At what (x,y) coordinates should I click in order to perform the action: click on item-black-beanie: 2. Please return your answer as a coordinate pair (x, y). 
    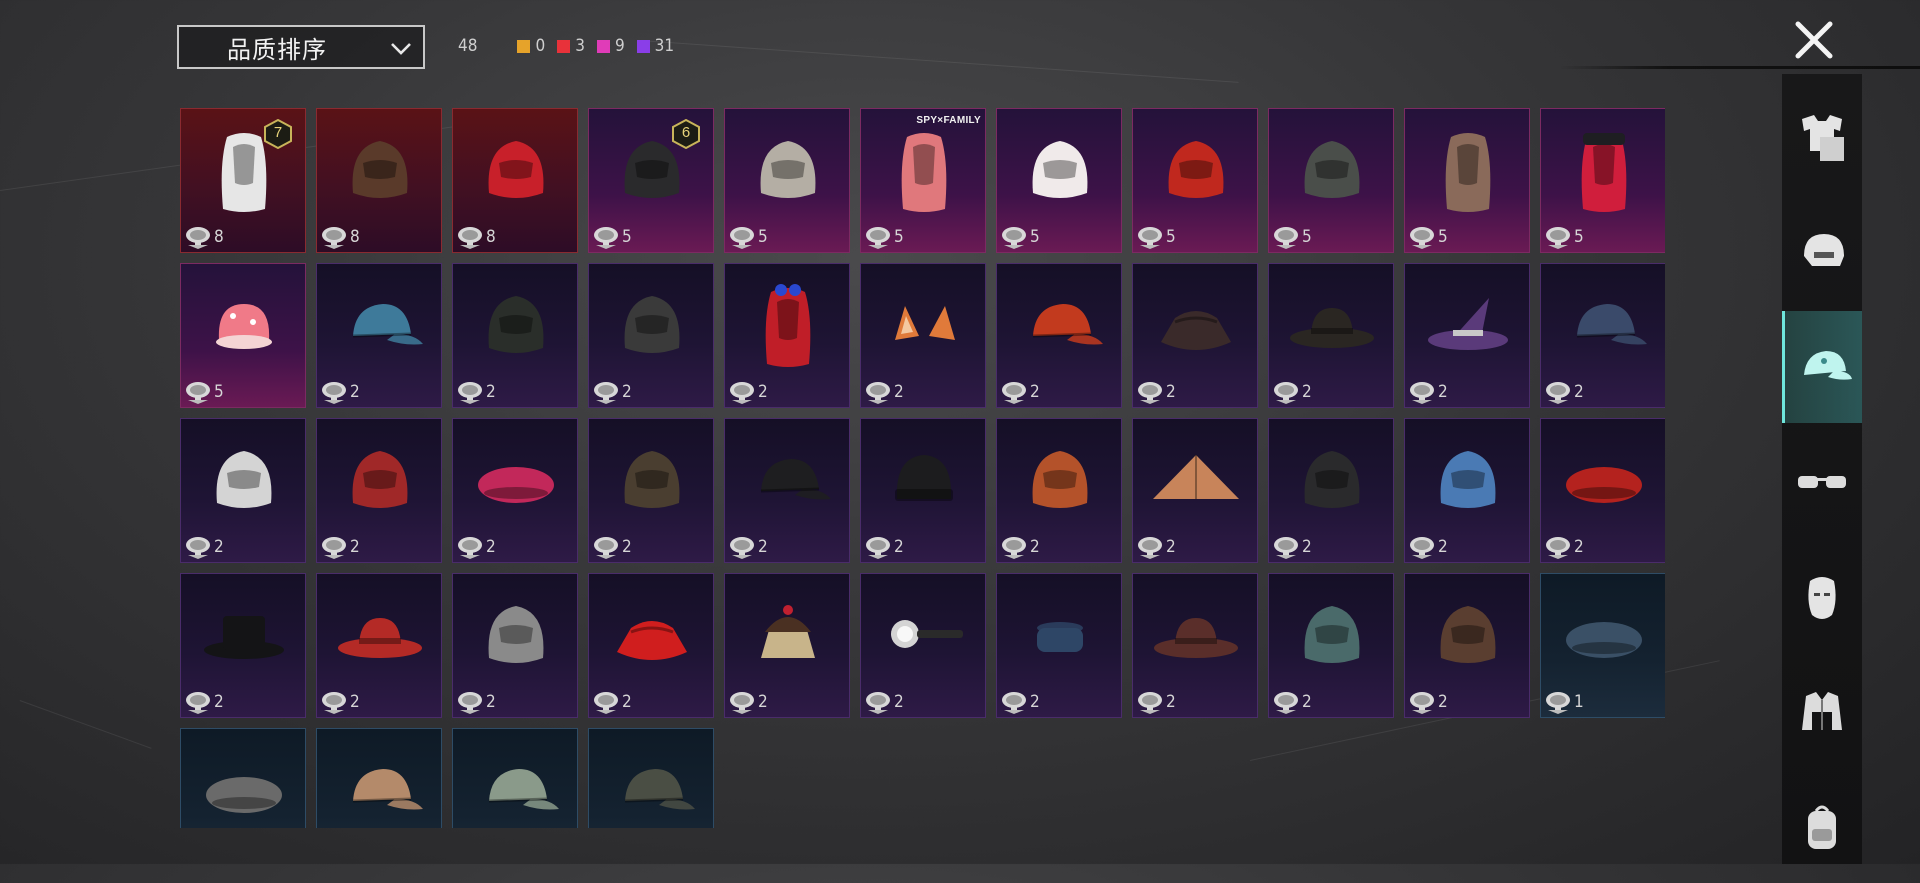
    Looking at the image, I should click on (923, 490).